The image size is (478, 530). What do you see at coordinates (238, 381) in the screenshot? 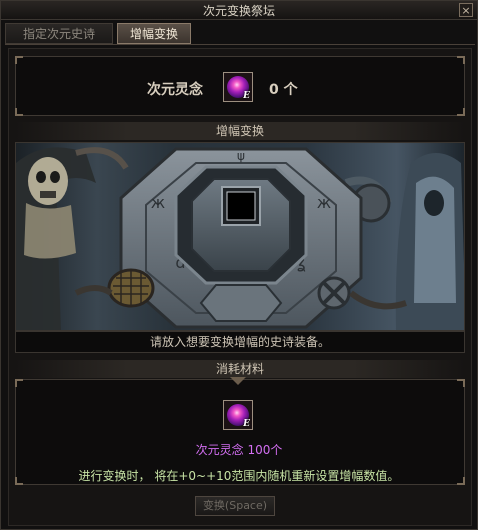
I see `section-notch` at bounding box center [238, 381].